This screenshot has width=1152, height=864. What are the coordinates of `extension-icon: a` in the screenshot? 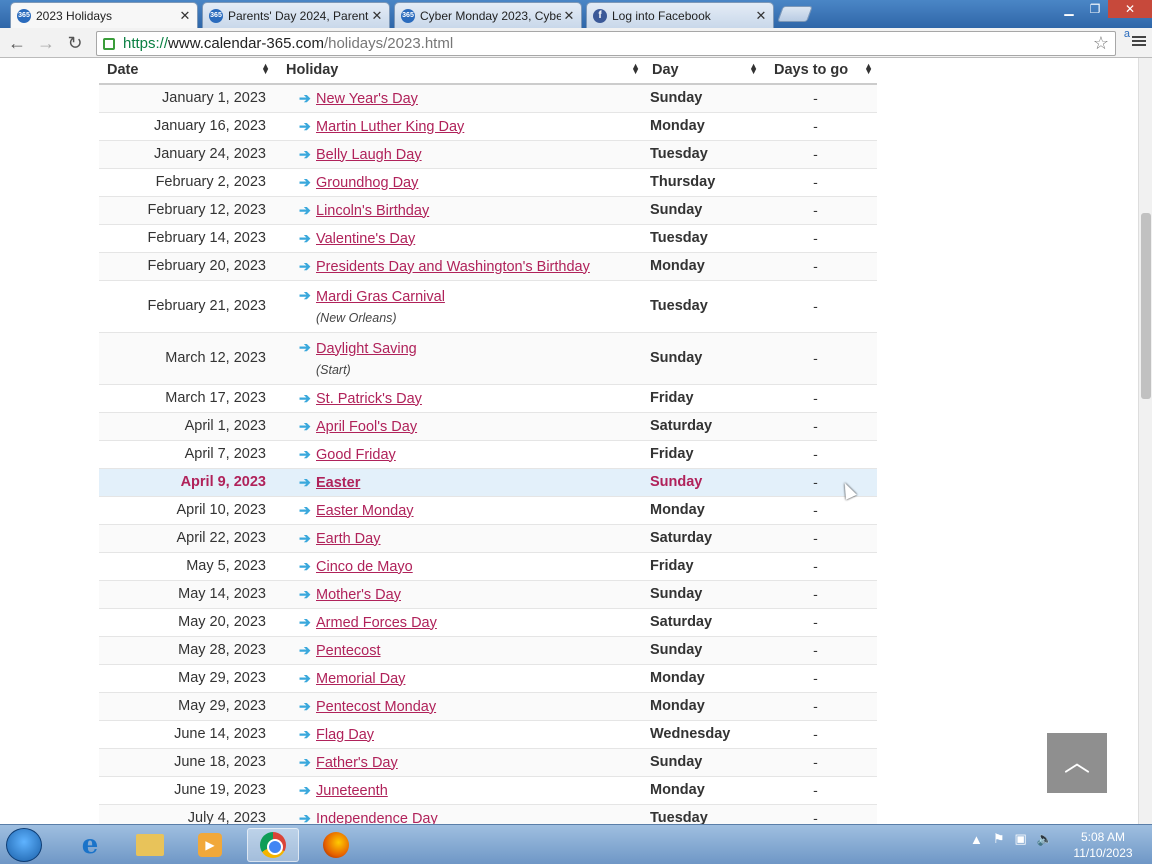 It's located at (1127, 34).